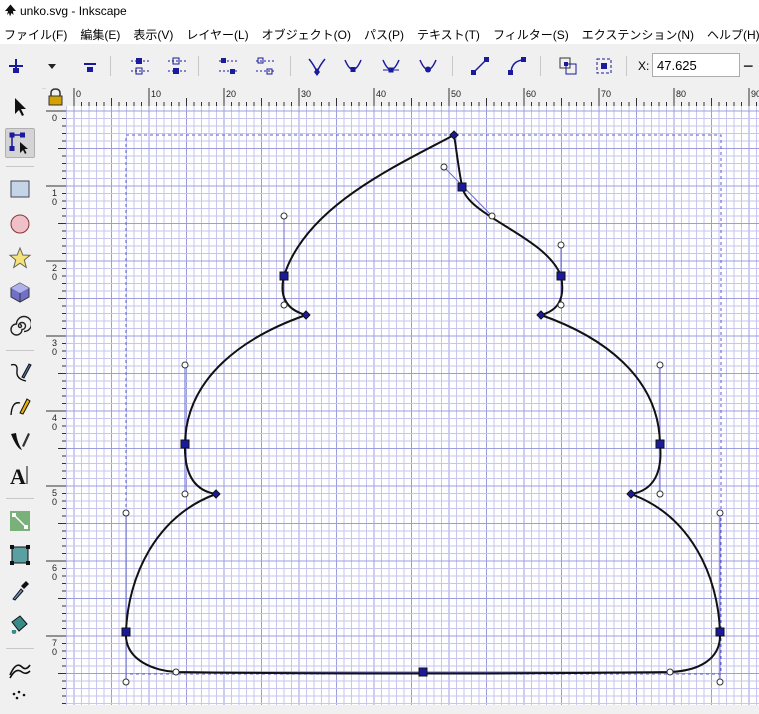 This screenshot has width=759, height=714. What do you see at coordinates (748, 66) in the screenshot?
I see `x-decrement-button: −` at bounding box center [748, 66].